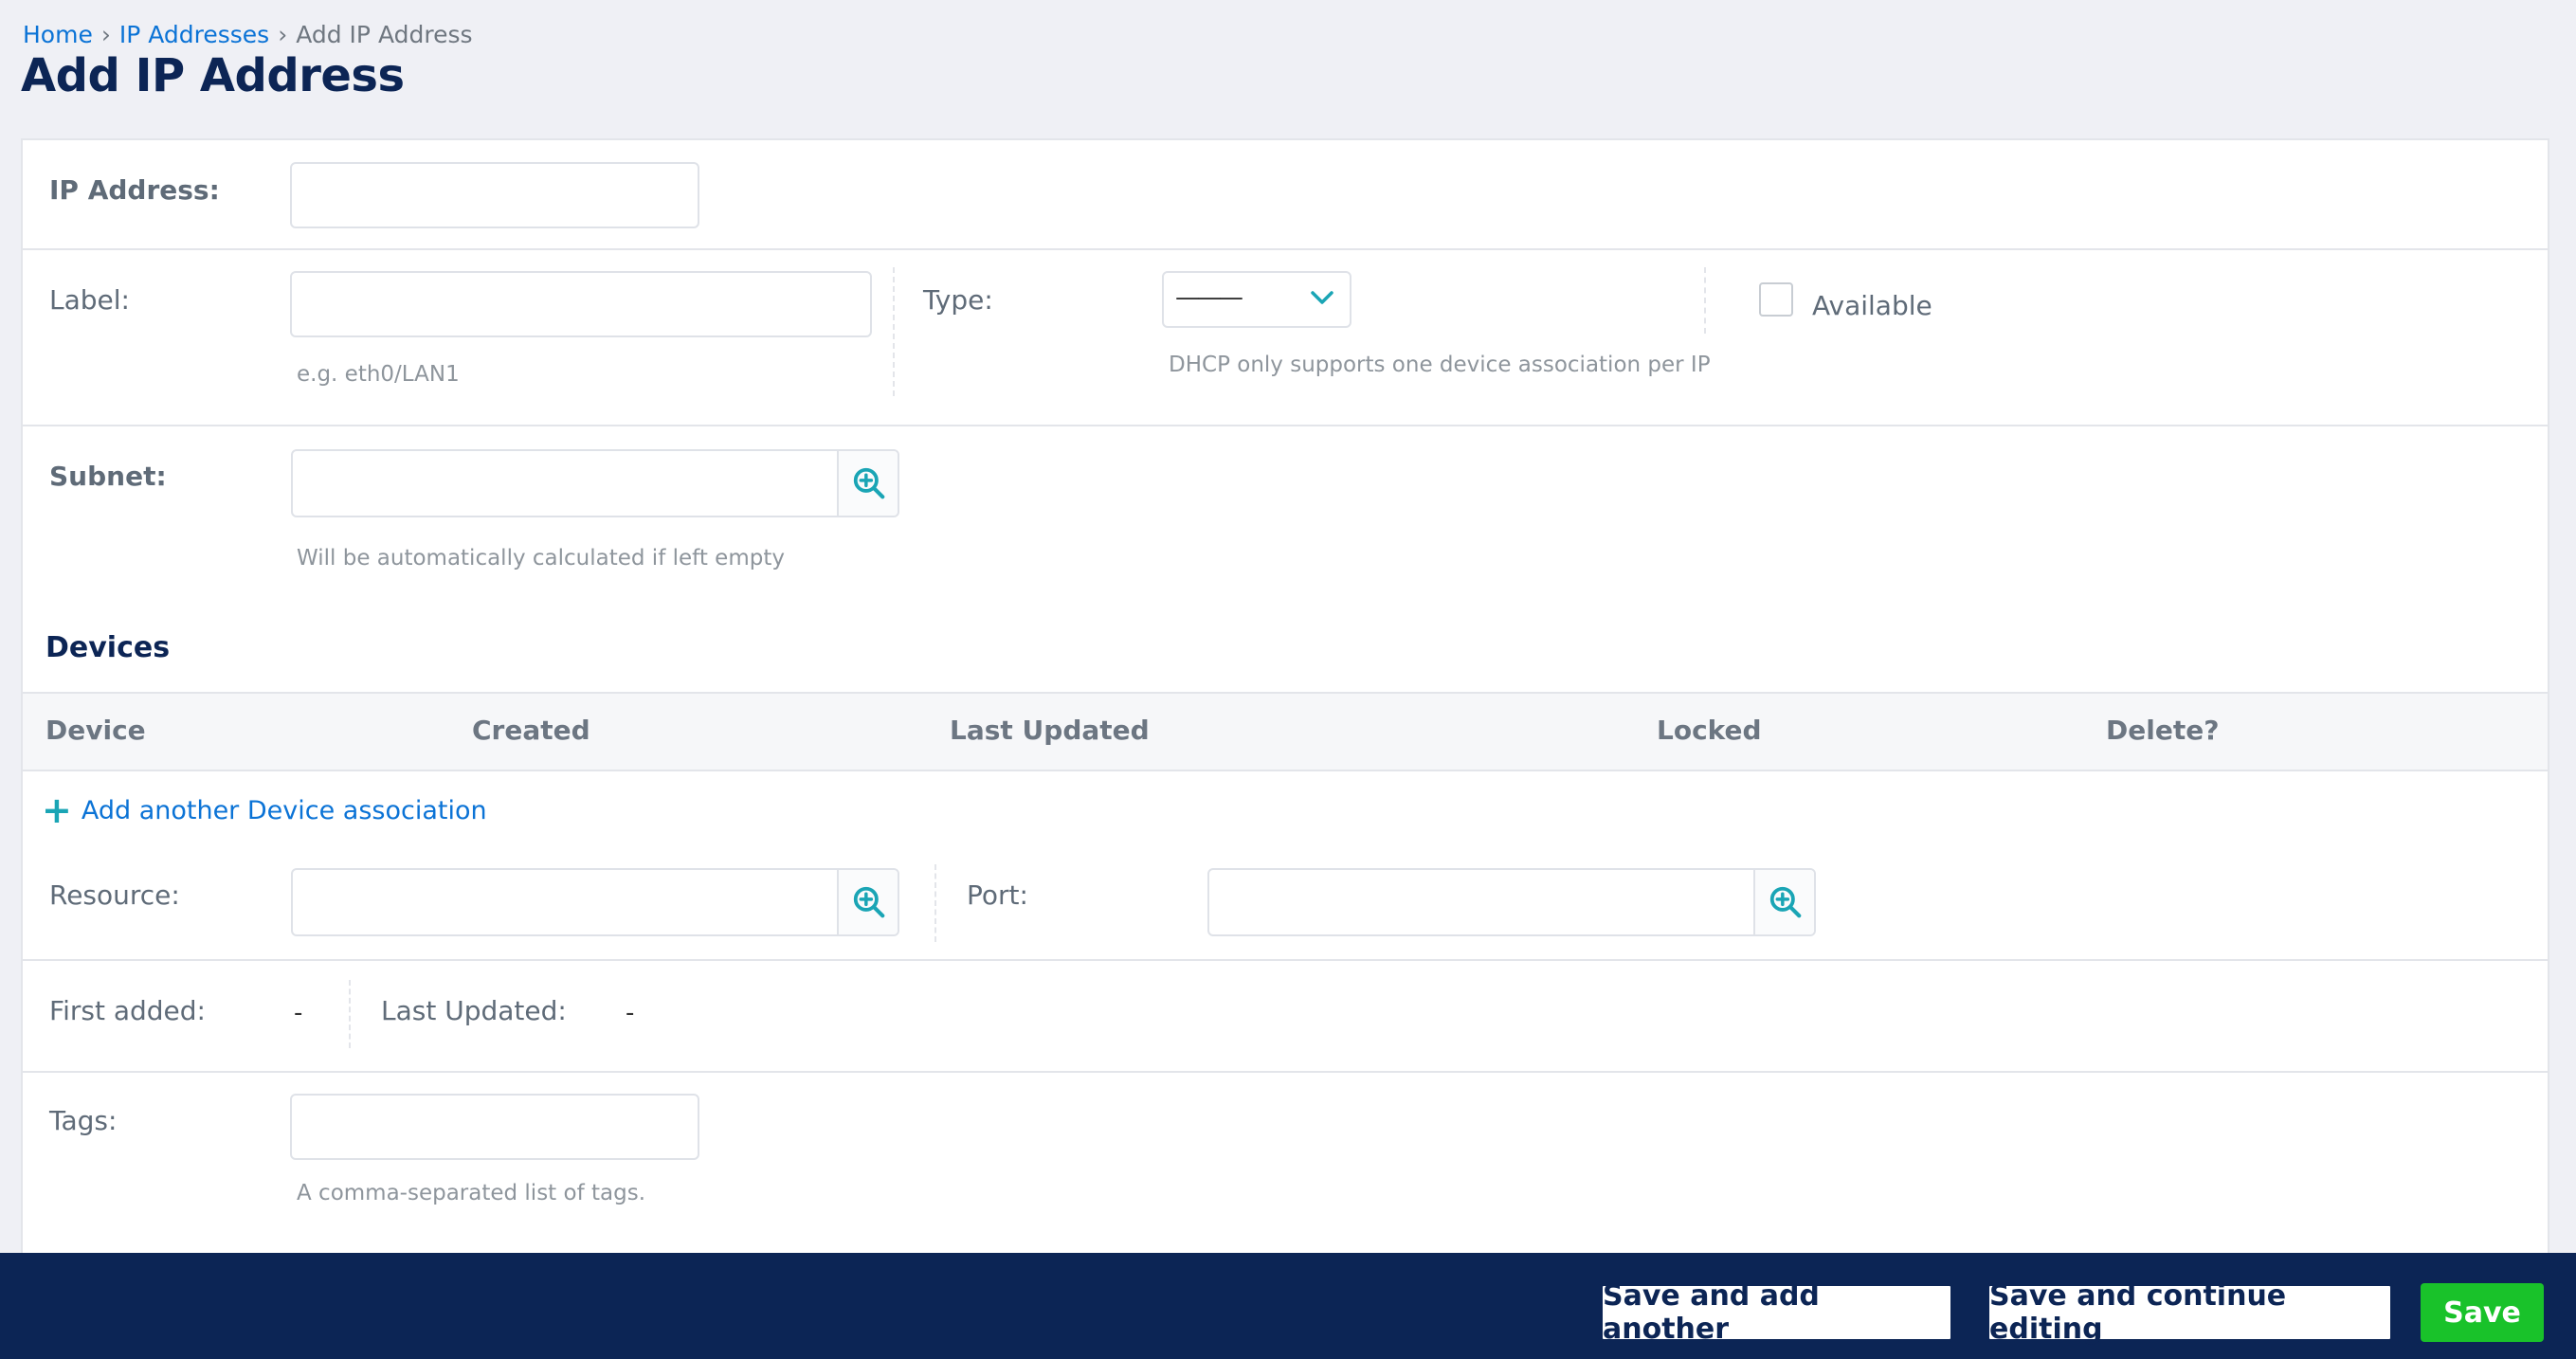 The width and height of the screenshot is (2576, 1359). I want to click on resource-input, so click(565, 902).